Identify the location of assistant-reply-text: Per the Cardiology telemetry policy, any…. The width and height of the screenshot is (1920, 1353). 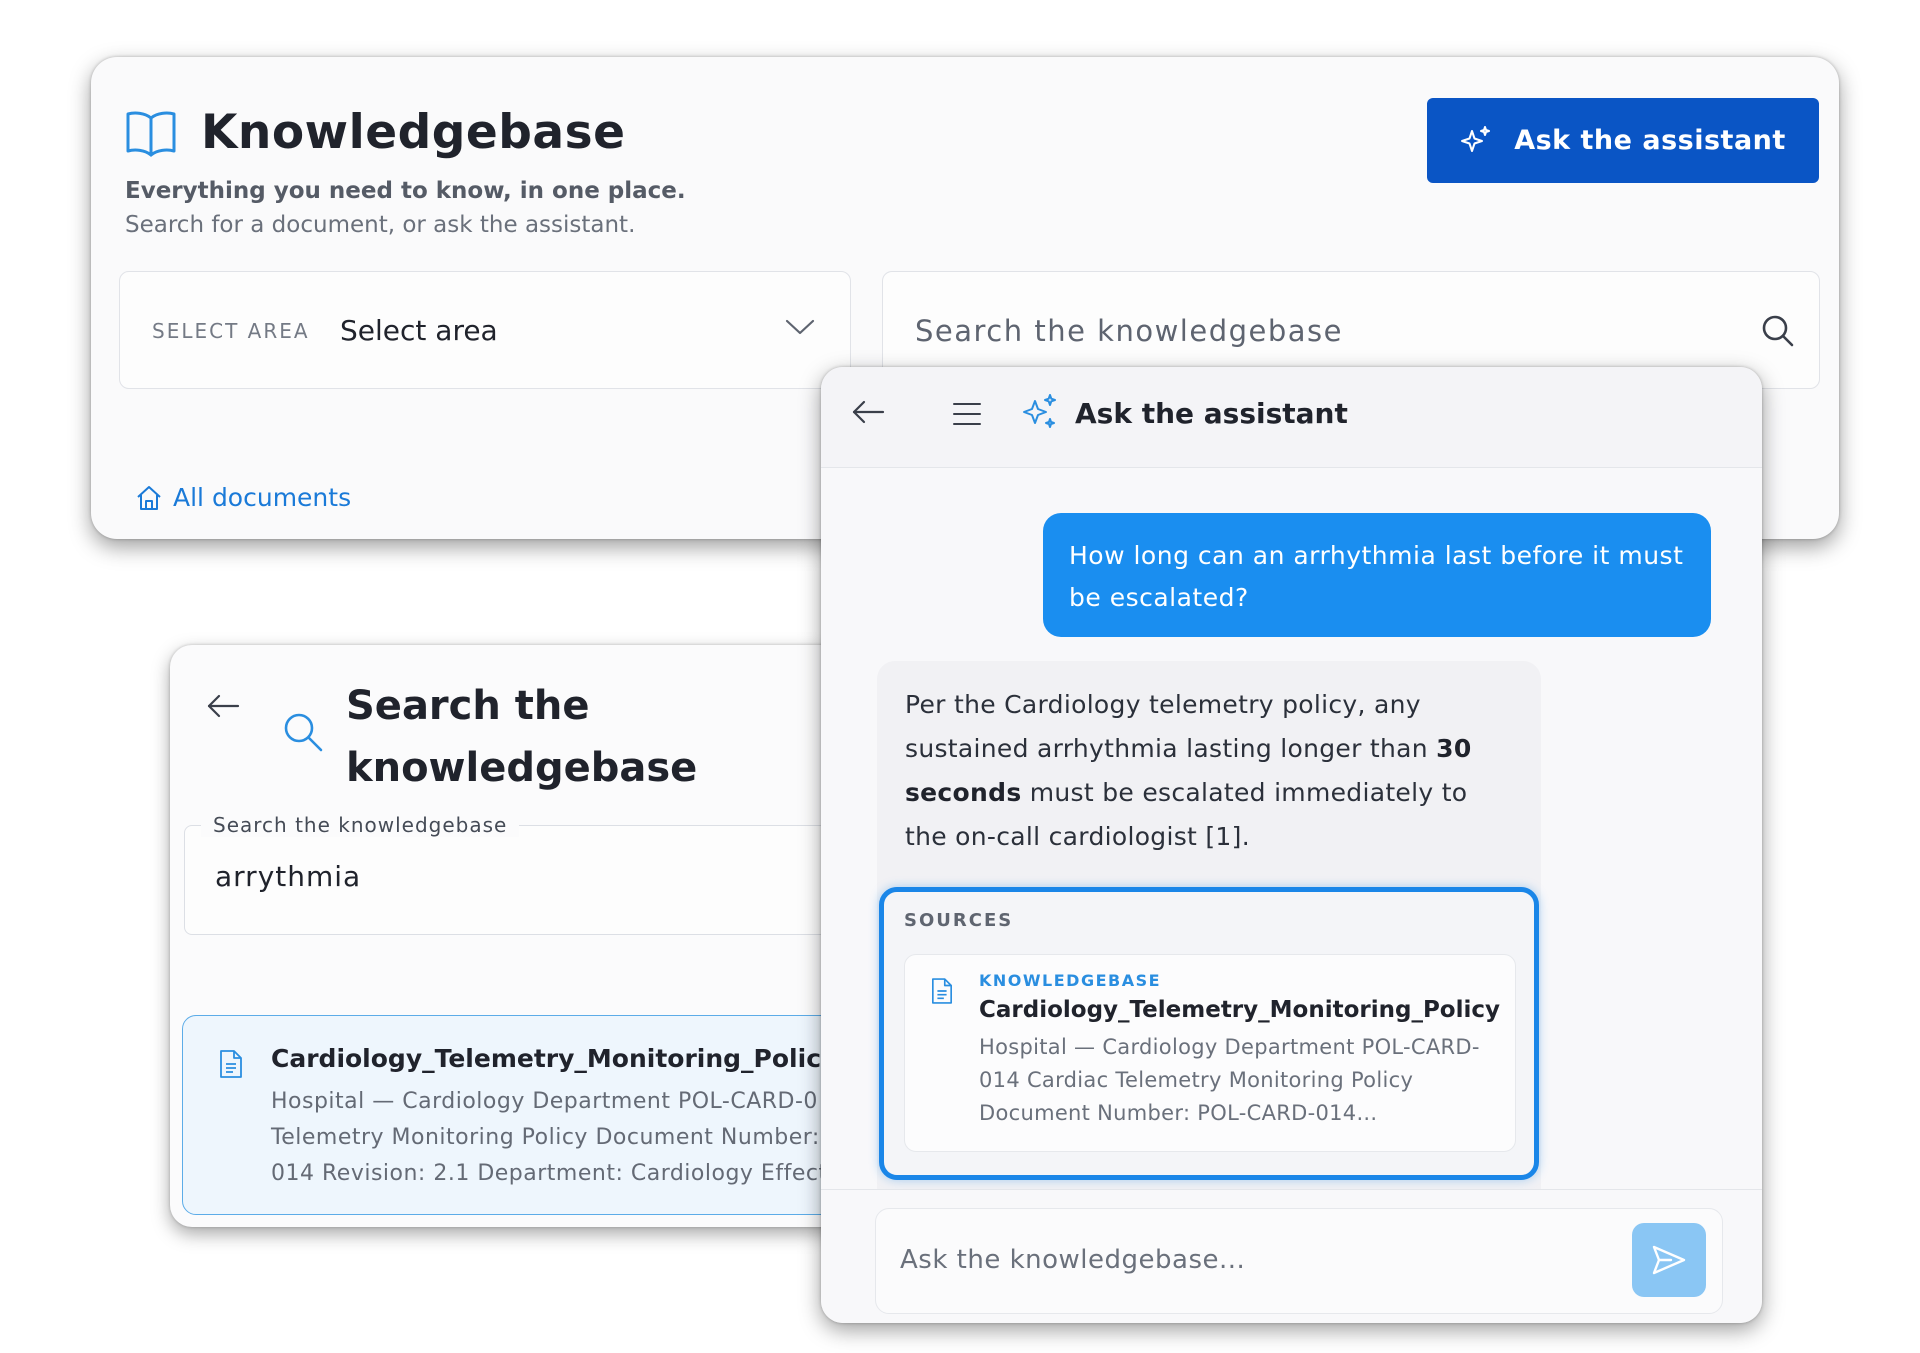
(1205, 771).